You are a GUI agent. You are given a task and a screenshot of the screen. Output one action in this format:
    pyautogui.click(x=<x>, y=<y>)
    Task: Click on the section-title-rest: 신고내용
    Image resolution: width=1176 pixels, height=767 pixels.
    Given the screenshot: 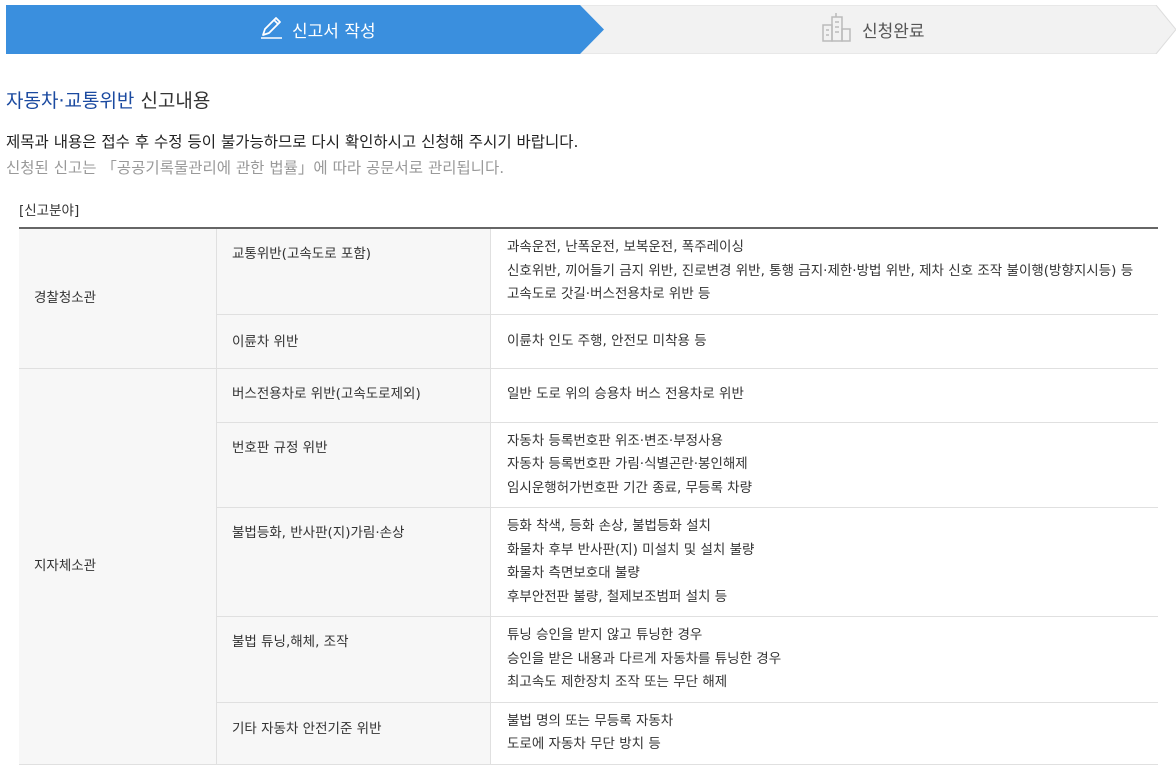 What is the action you would take?
    pyautogui.click(x=172, y=101)
    